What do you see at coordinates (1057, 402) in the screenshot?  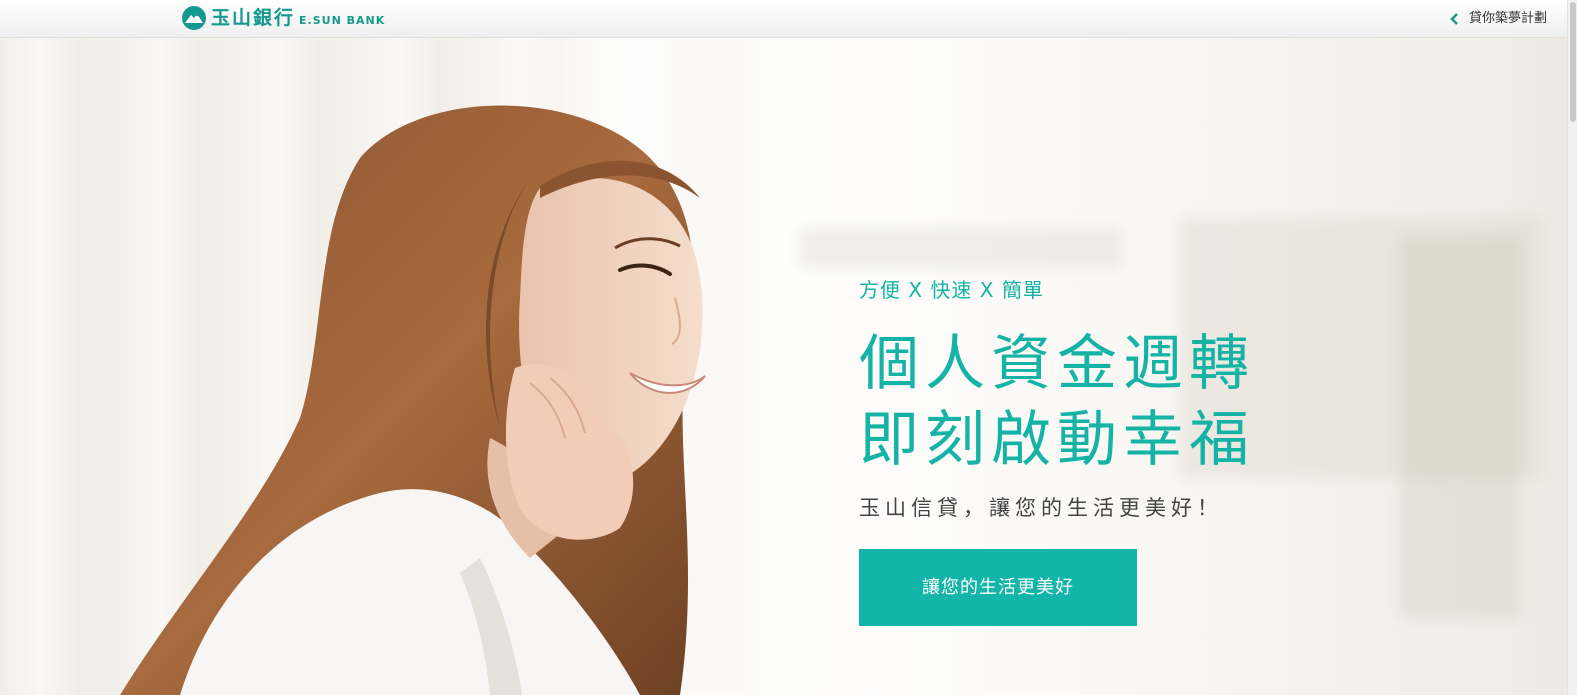 I see `hero-headline: 個人資金週轉 即刻啟動幸福` at bounding box center [1057, 402].